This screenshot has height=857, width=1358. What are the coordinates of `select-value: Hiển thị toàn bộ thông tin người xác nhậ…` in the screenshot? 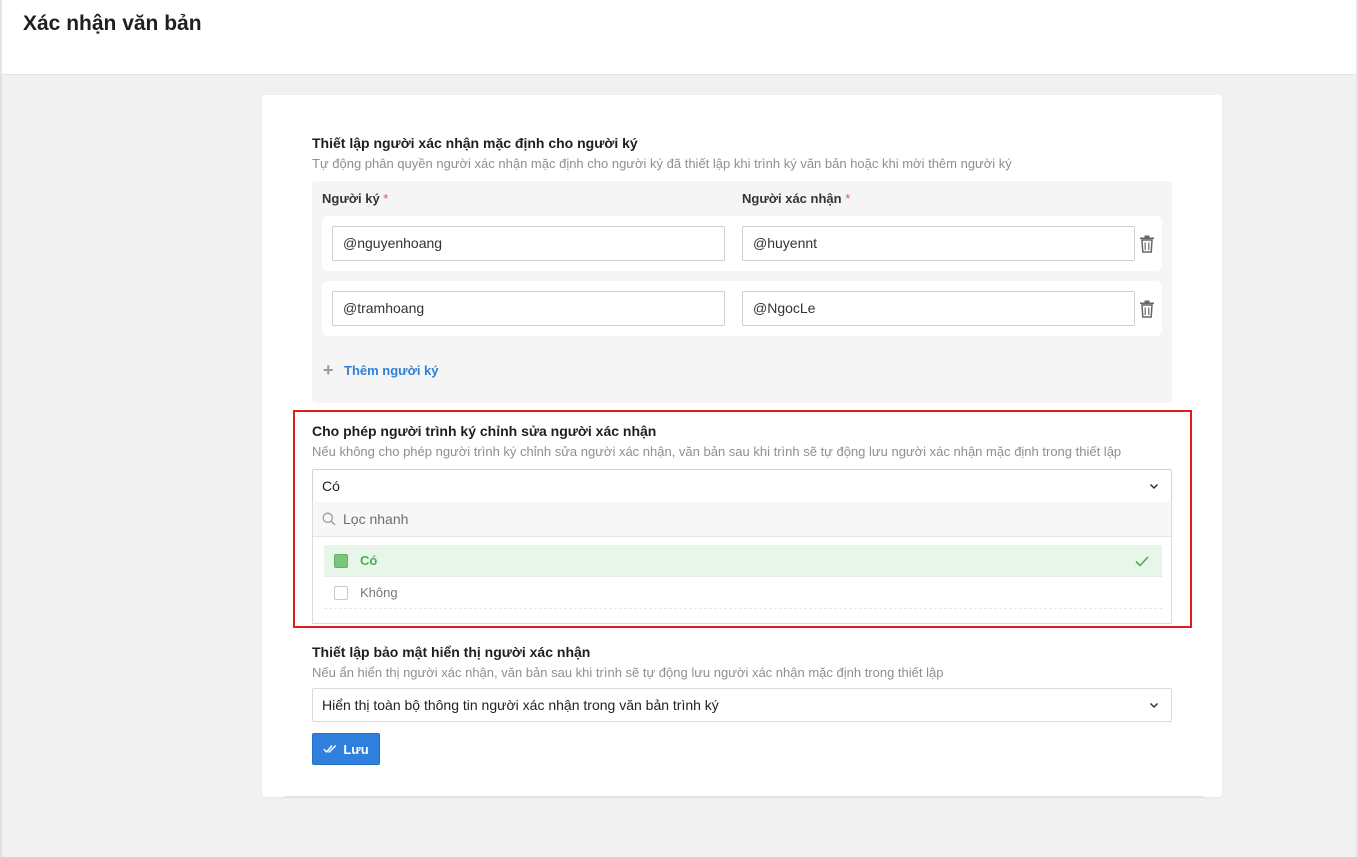 It's located at (520, 705).